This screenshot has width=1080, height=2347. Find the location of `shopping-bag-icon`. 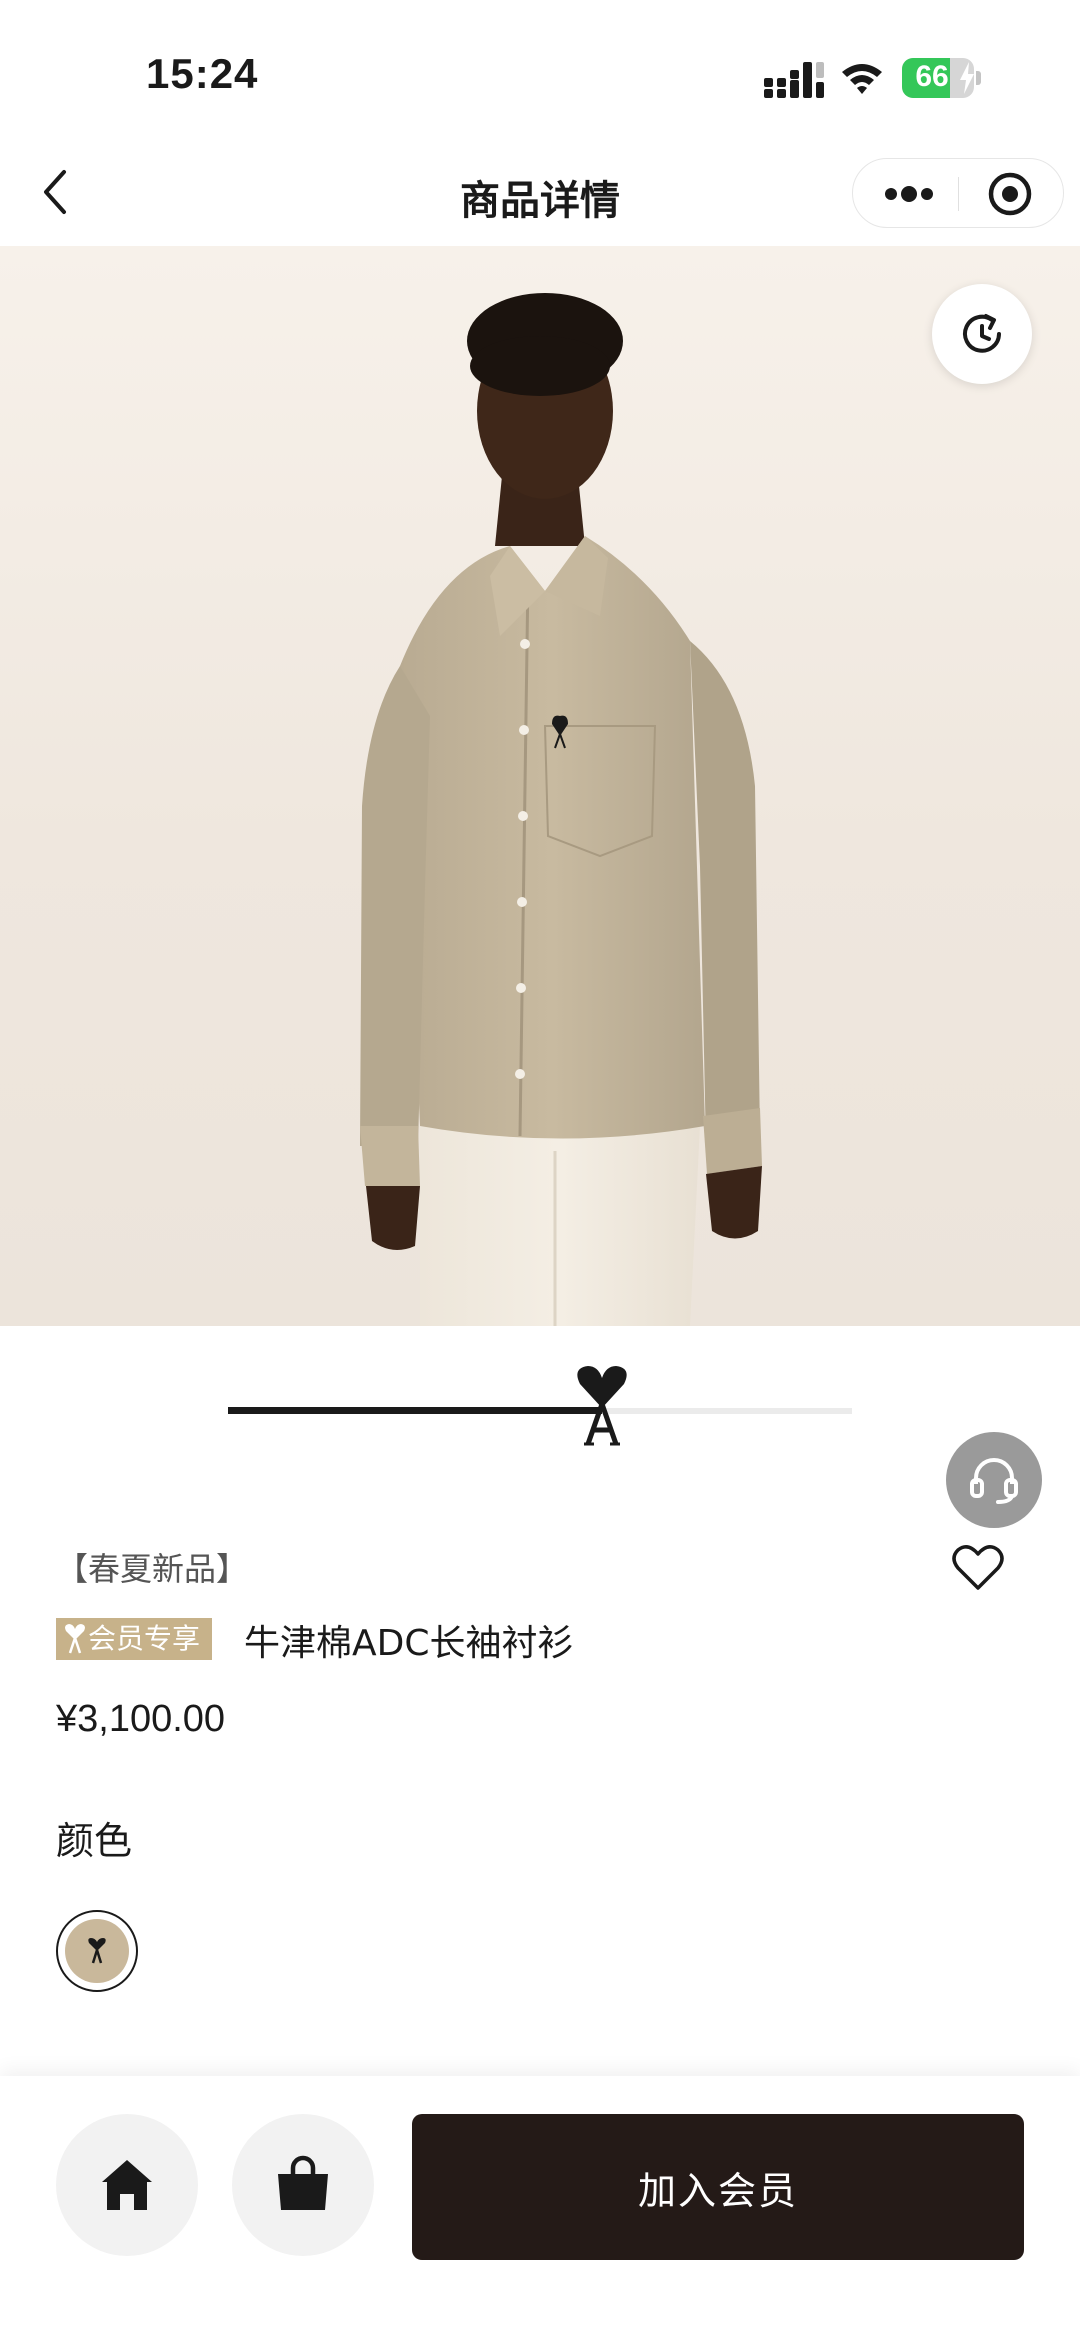

shopping-bag-icon is located at coordinates (303, 2182).